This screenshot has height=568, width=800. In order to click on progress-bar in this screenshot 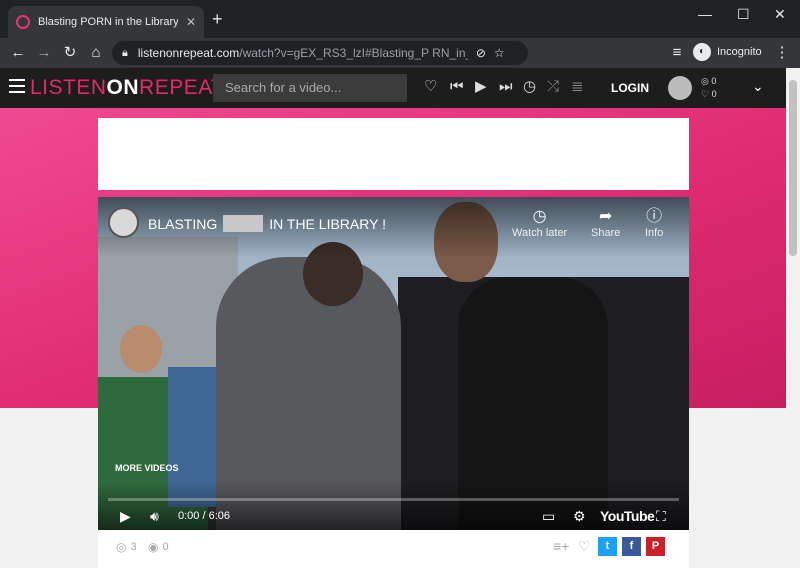, I will do `click(393, 499)`.